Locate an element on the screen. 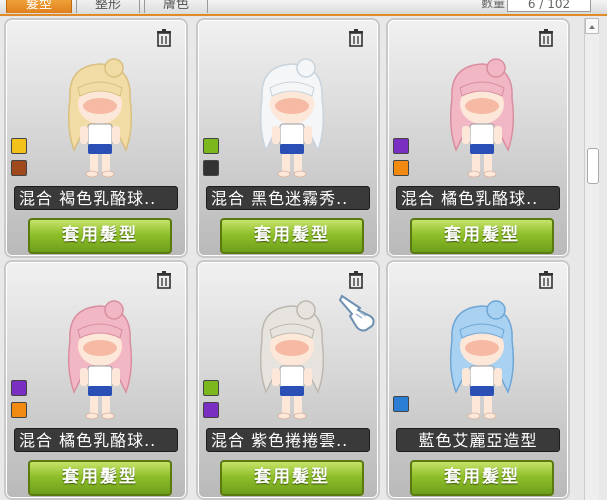  hair-card: 混合 褐色乳酪球.. 套用髮型 is located at coordinates (96, 138).